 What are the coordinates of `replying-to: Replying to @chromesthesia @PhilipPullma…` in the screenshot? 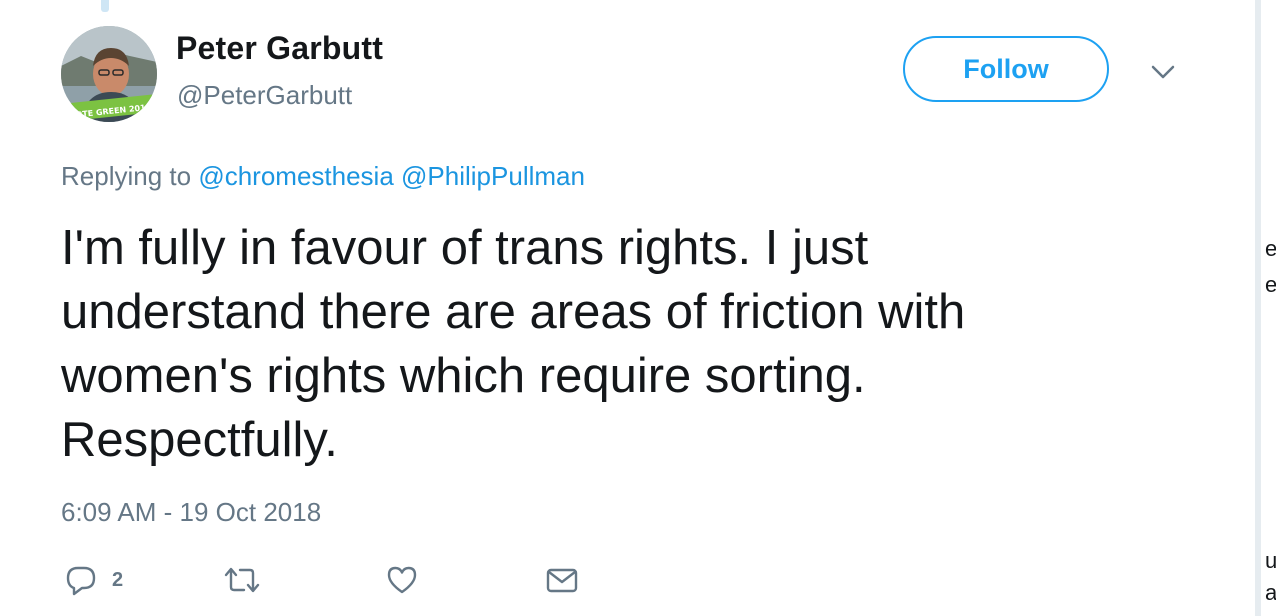 It's located at (323, 176).